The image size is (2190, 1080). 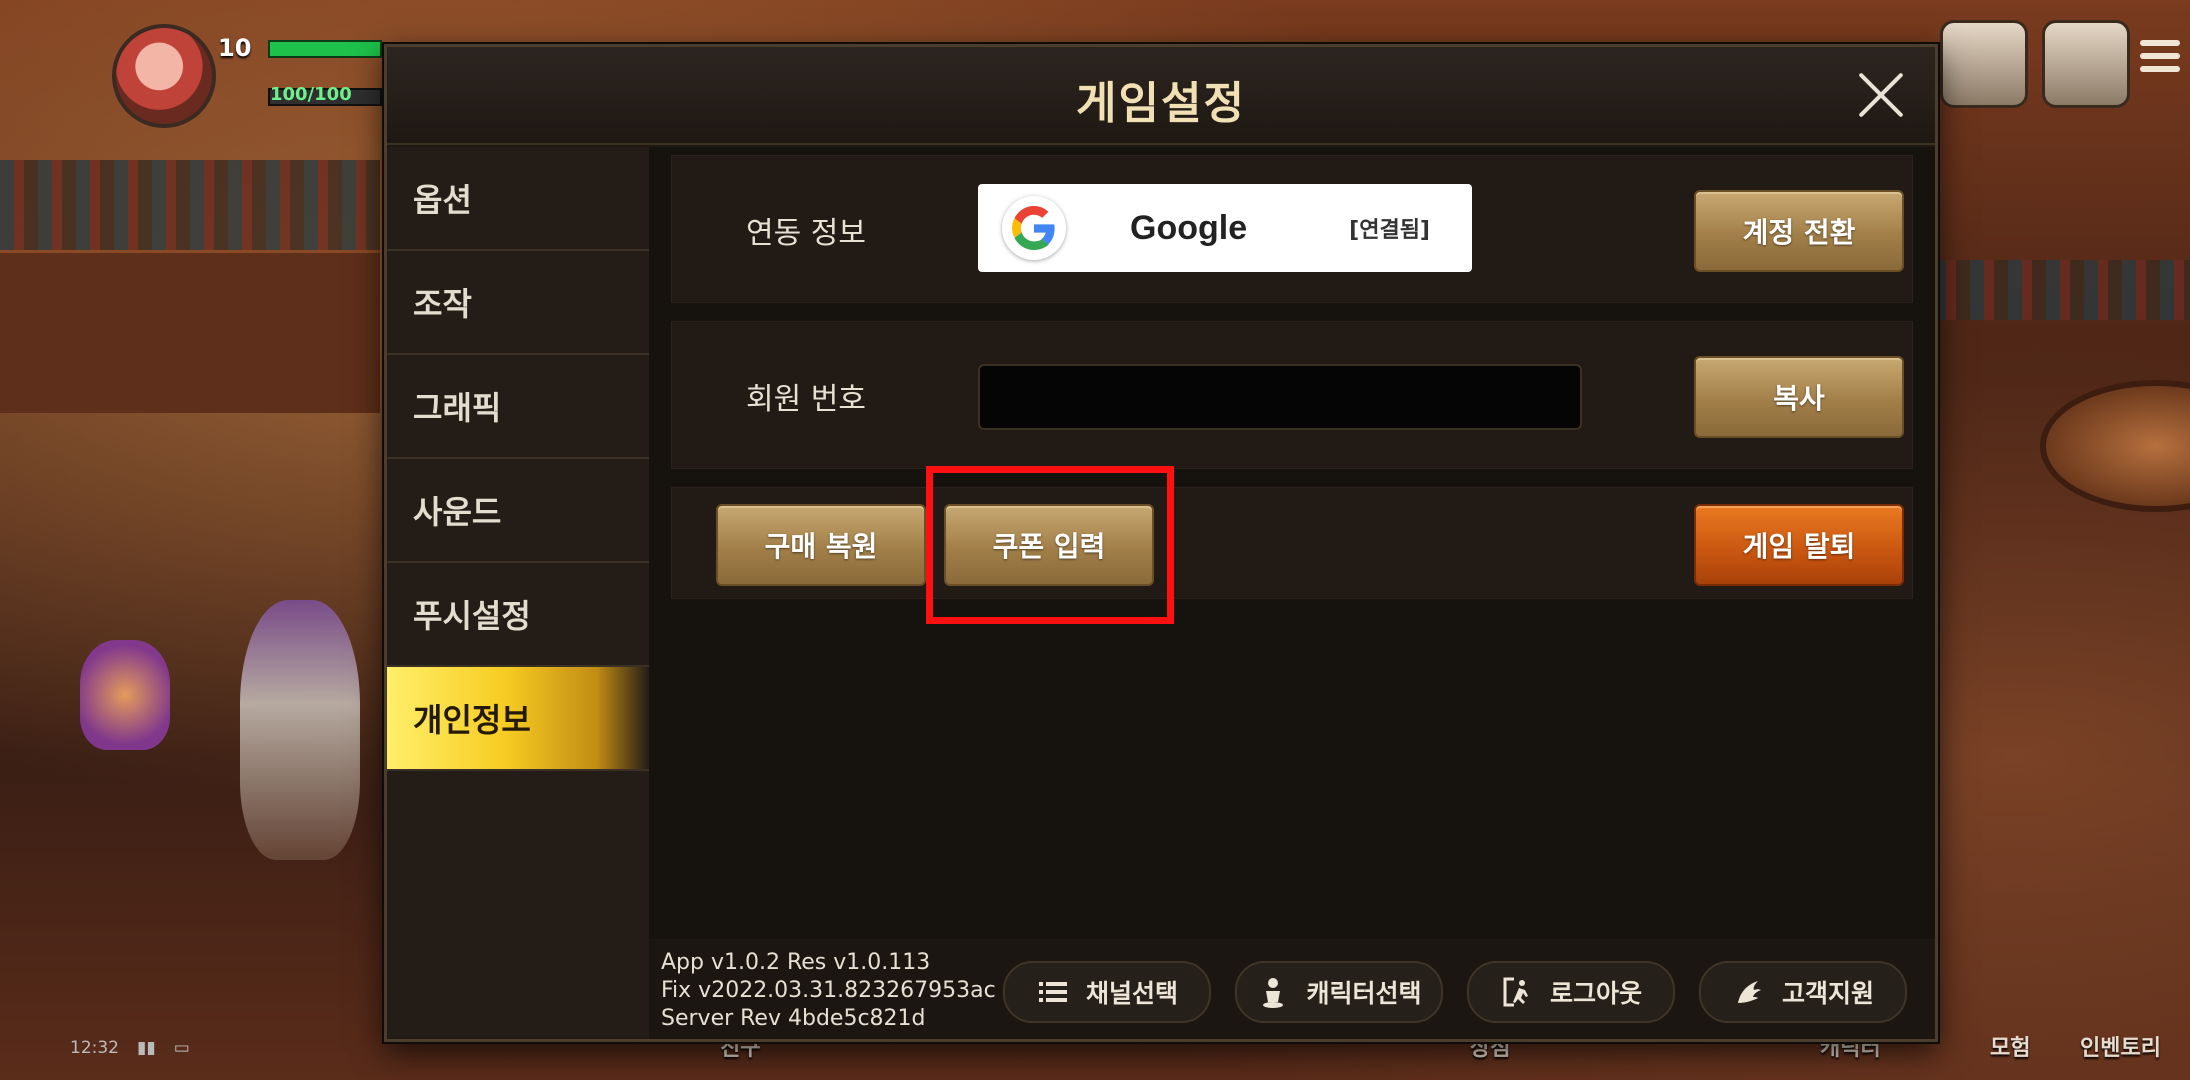 What do you see at coordinates (1364, 993) in the screenshot?
I see `character-select-label: 캐릭터선택` at bounding box center [1364, 993].